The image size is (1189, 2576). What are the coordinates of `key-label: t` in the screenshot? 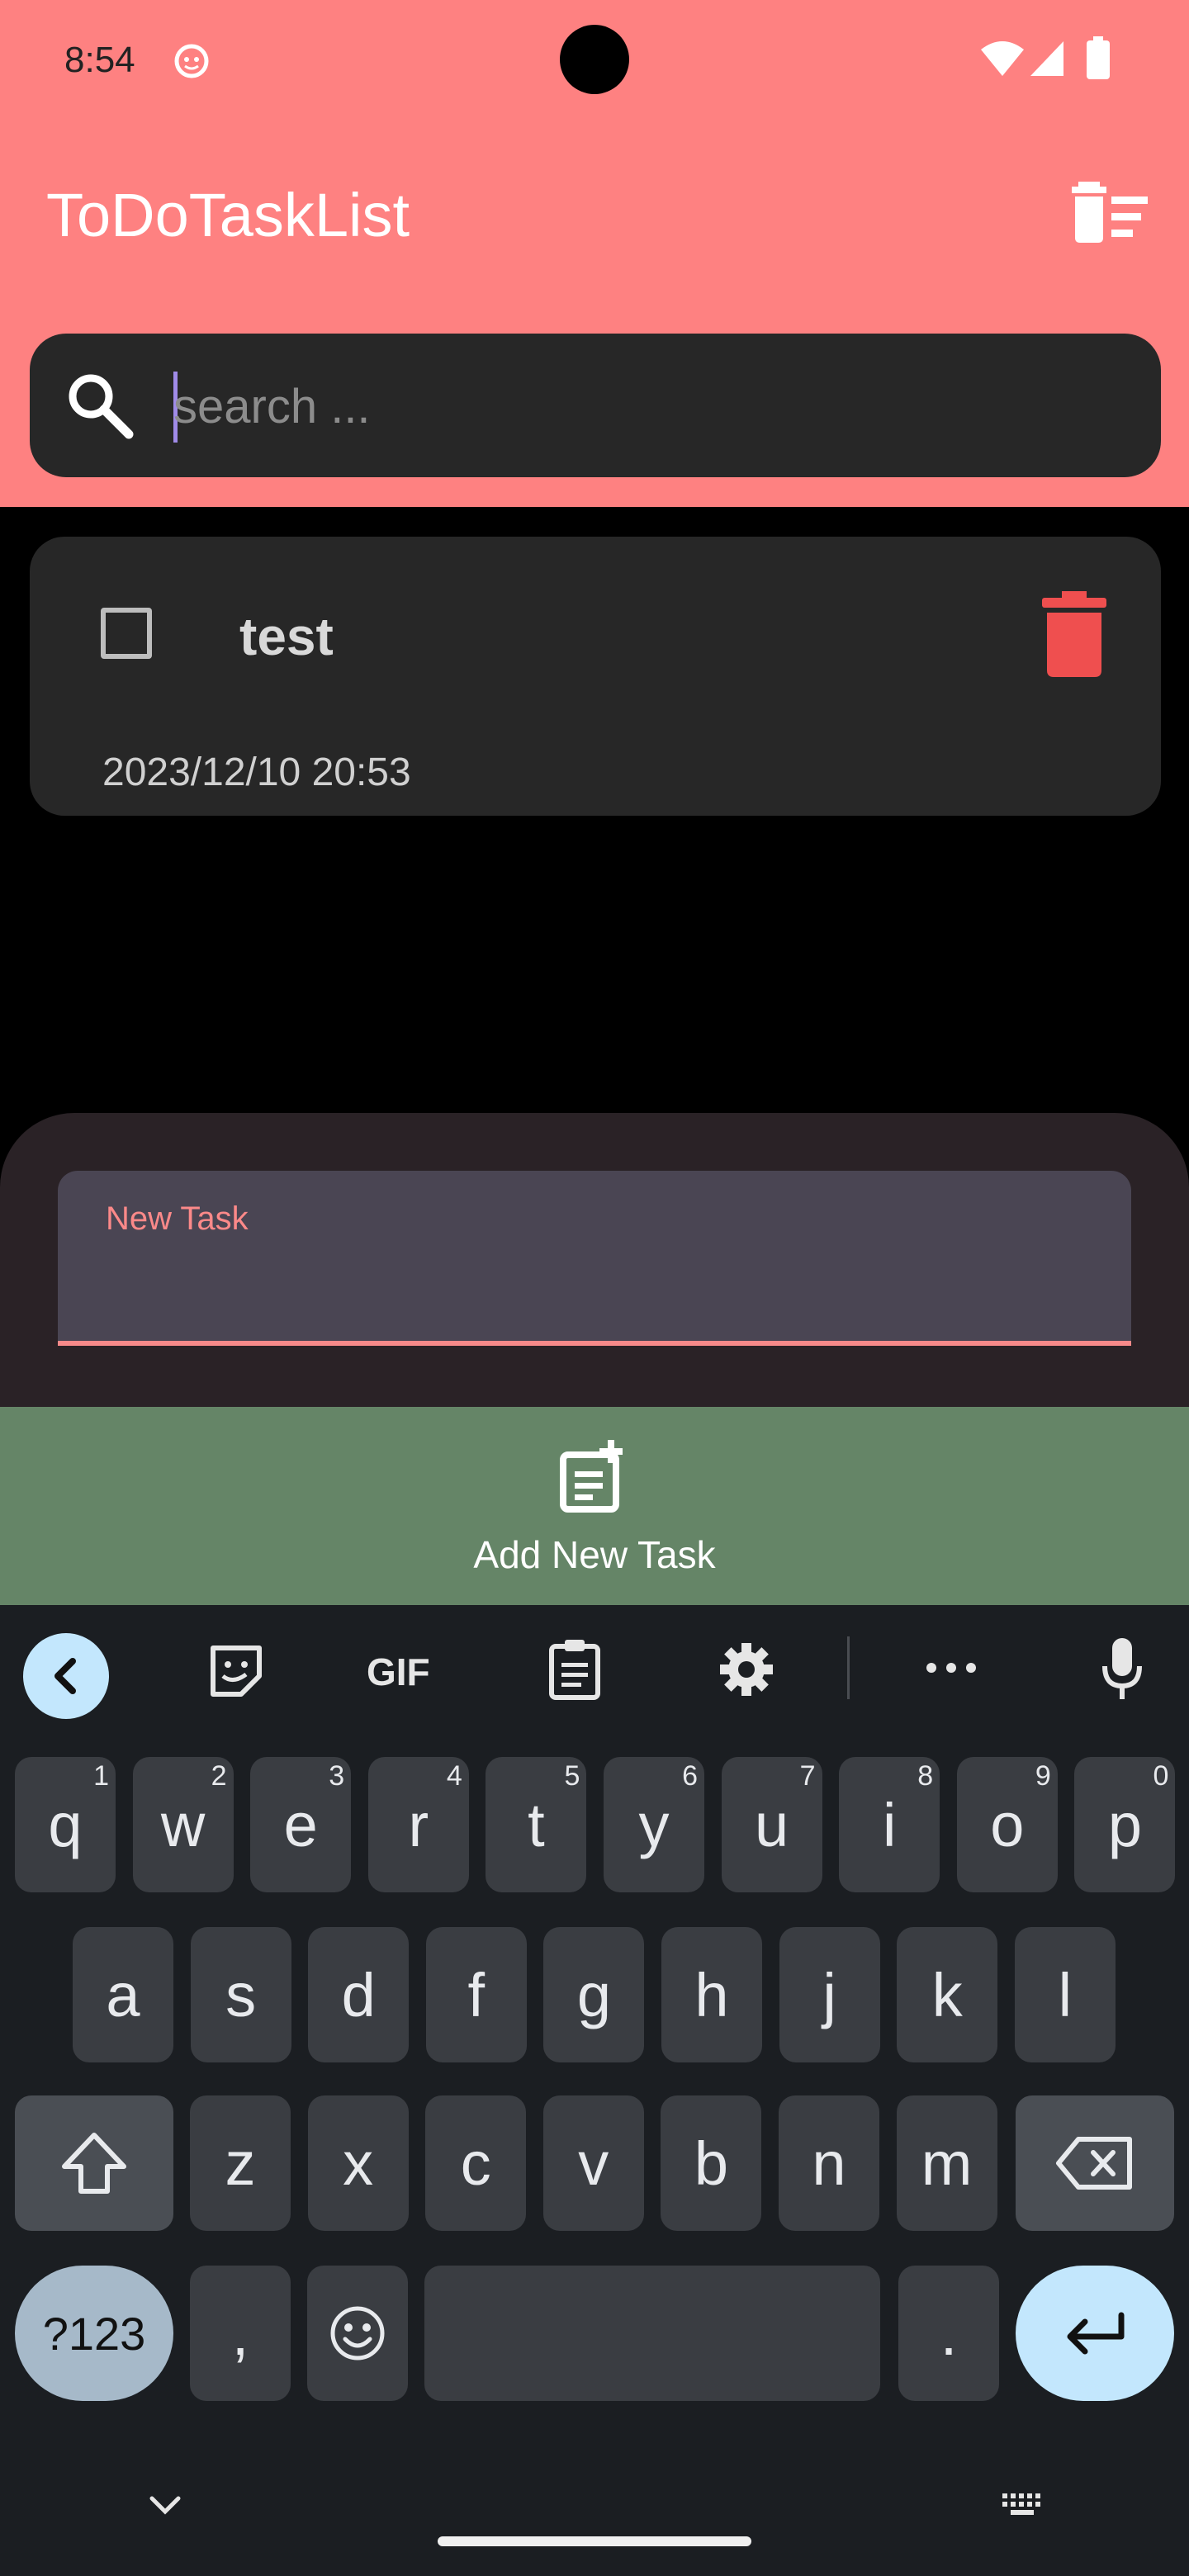 It's located at (536, 1824).